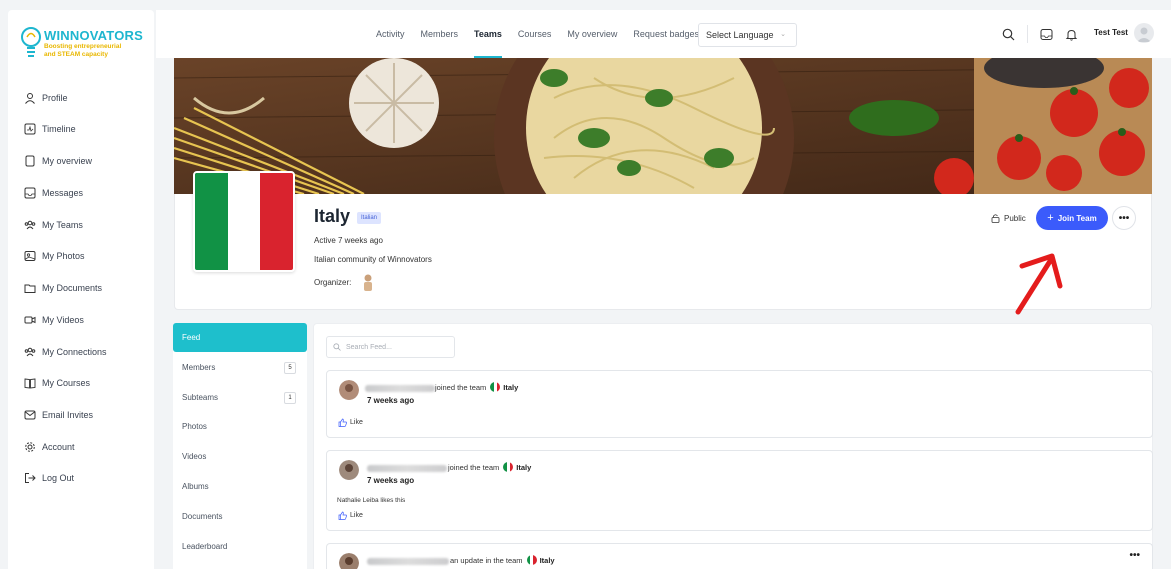 This screenshot has height=569, width=1171. What do you see at coordinates (240, 337) in the screenshot?
I see `subnav-item-feed: Feed` at bounding box center [240, 337].